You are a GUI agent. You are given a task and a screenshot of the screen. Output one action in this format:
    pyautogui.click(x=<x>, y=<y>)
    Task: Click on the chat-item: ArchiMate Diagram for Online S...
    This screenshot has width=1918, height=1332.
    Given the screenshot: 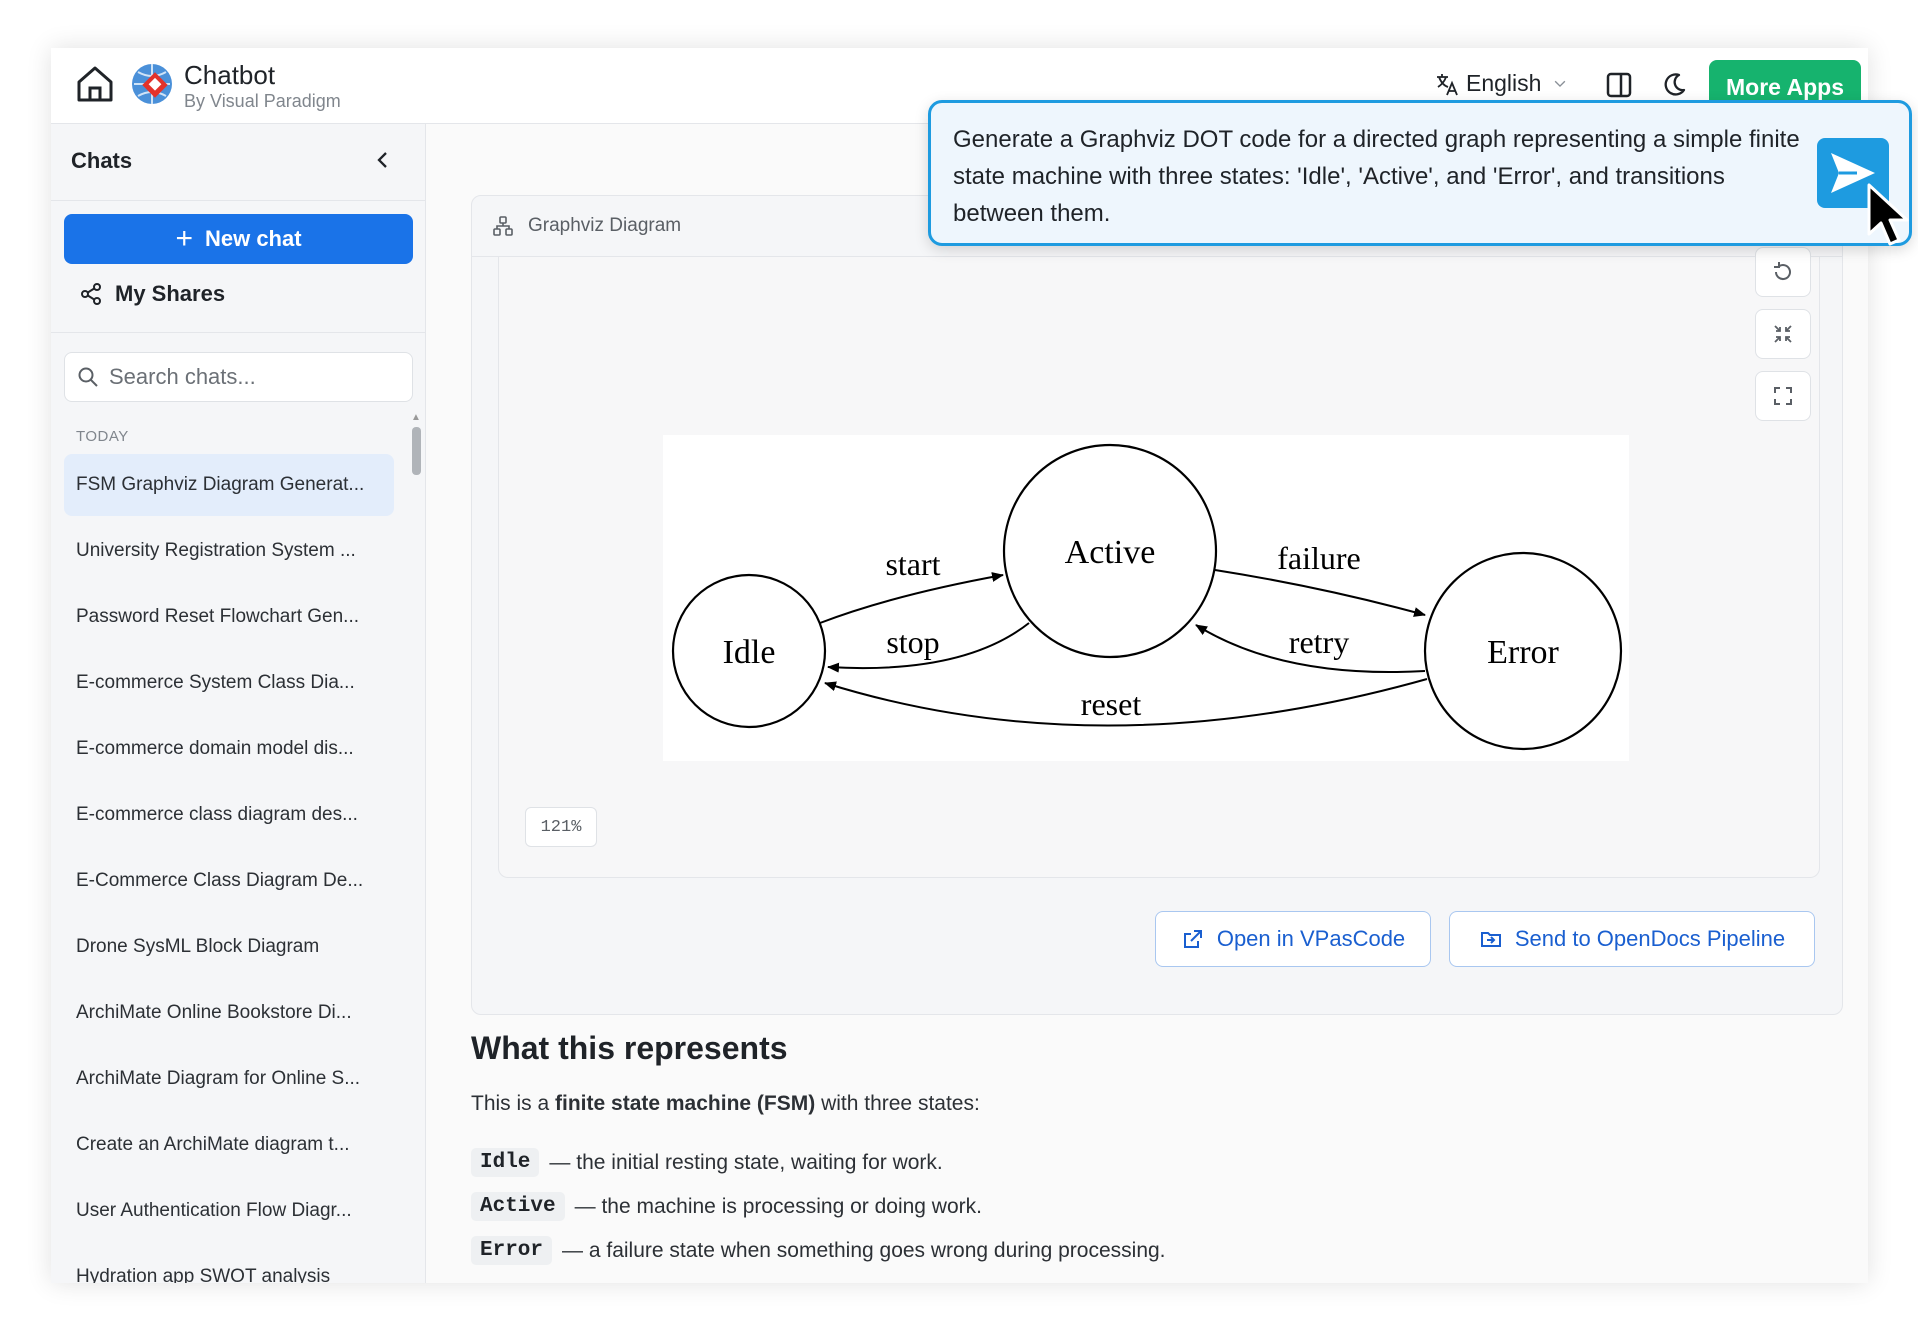 What is the action you would take?
    pyautogui.click(x=229, y=1079)
    